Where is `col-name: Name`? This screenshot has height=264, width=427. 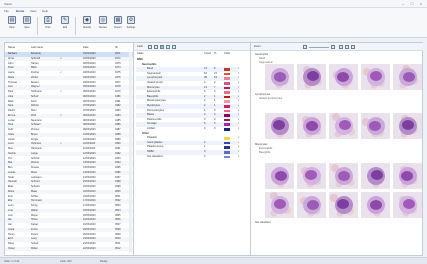
col-name: Name is located at coordinates (11, 47).